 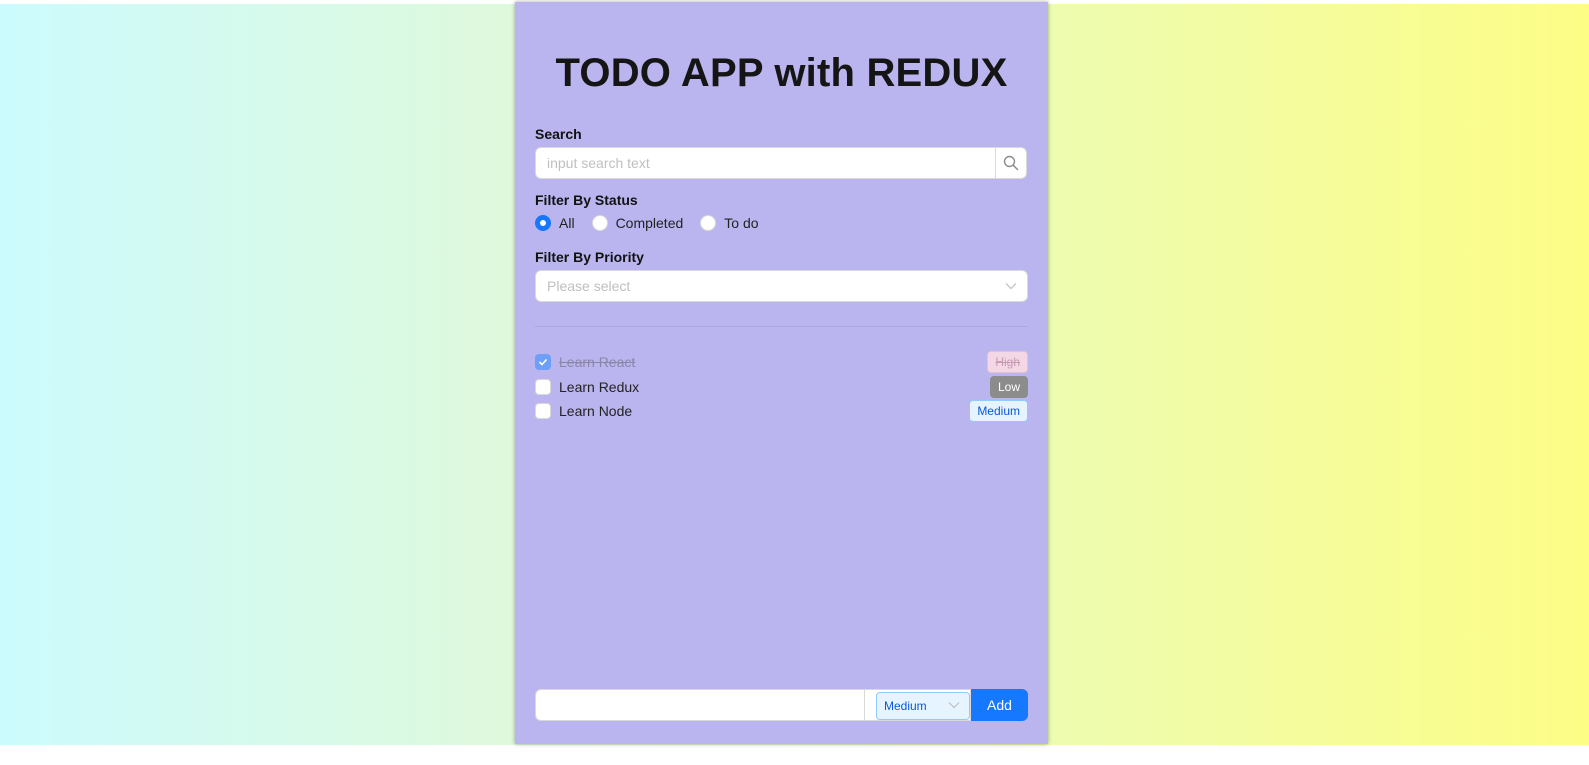 I want to click on search-box, so click(x=781, y=163).